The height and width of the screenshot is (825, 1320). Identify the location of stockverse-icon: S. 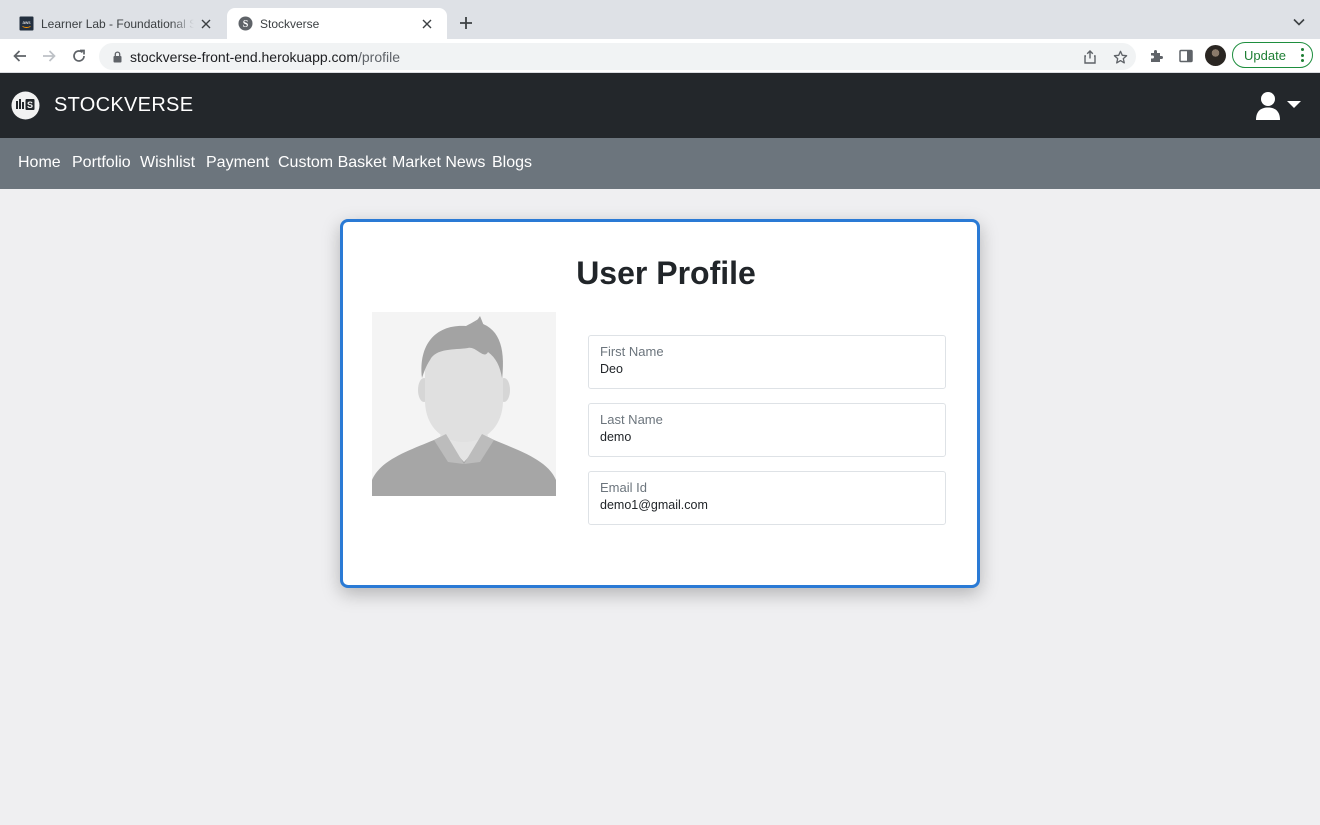
(245, 23).